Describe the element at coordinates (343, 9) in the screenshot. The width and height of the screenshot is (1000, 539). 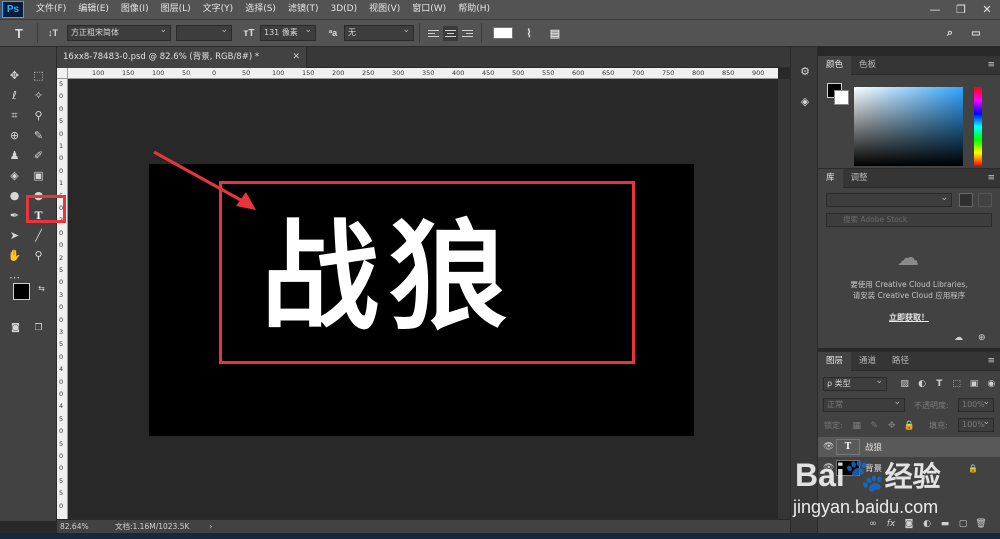
I see `menu-item-7: 3D(D)` at that location.